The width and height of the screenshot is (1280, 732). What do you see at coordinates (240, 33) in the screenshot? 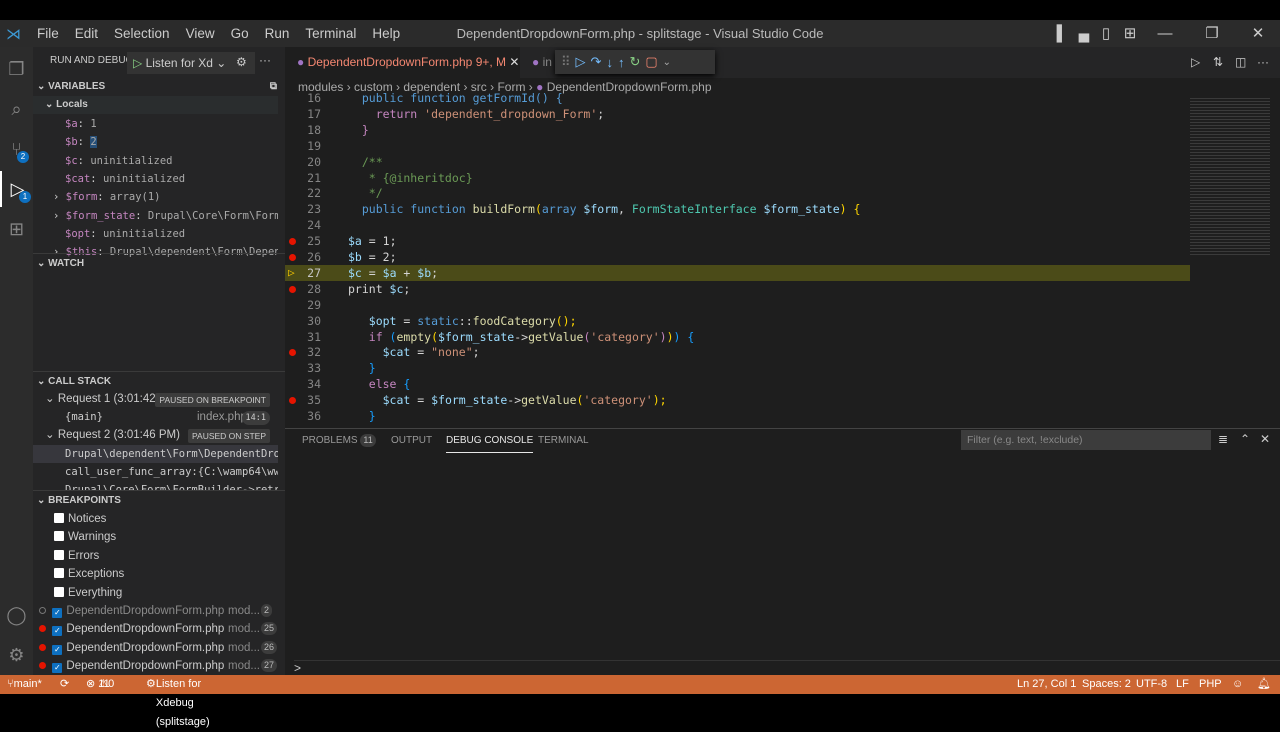
I see `menu-go: Go` at bounding box center [240, 33].